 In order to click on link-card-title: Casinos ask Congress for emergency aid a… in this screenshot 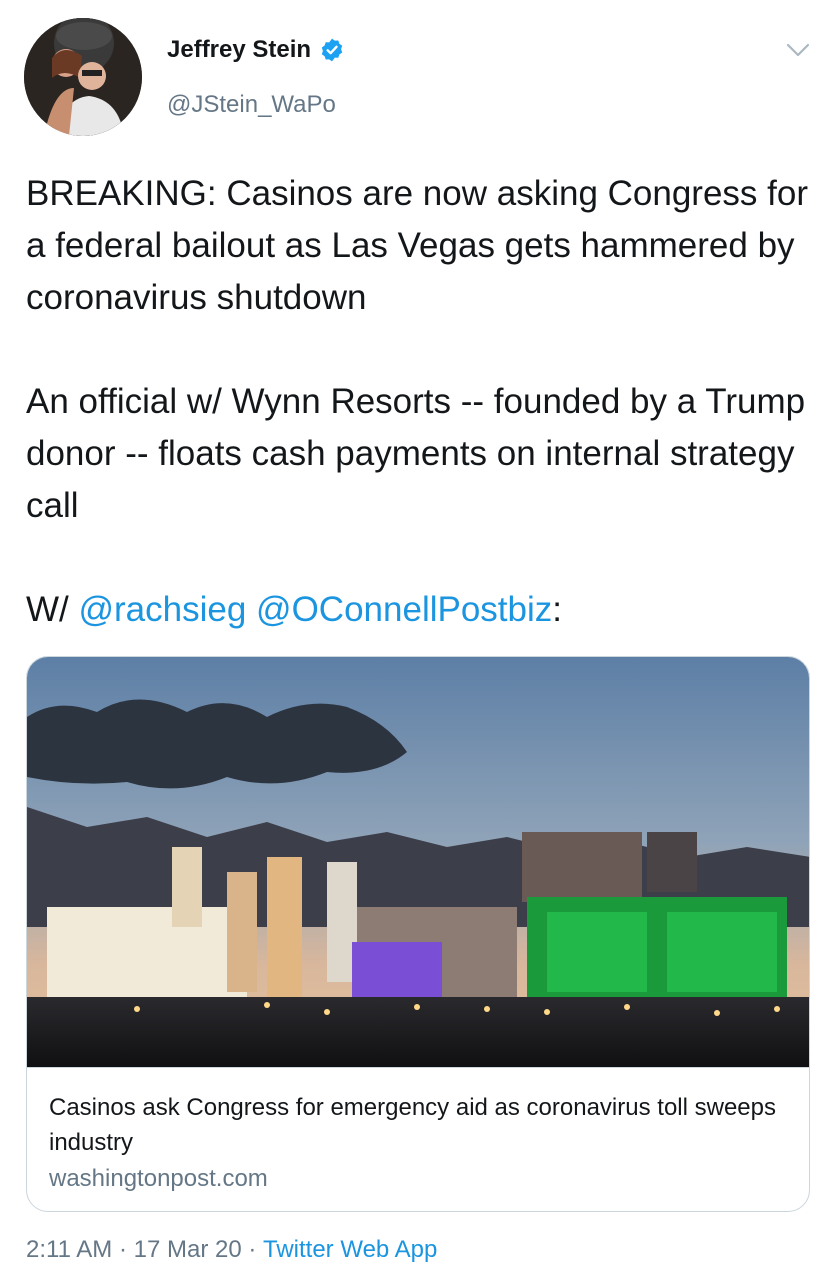, I will do `click(418, 1125)`.